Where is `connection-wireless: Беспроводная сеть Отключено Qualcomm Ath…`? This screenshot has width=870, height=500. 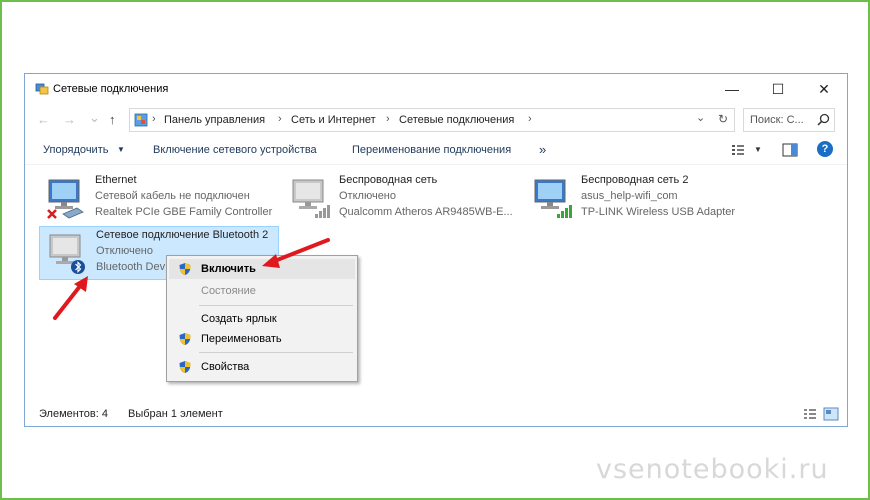
connection-wireless: Беспроводная сеть Отключено Qualcomm Ath… is located at coordinates (403, 198).